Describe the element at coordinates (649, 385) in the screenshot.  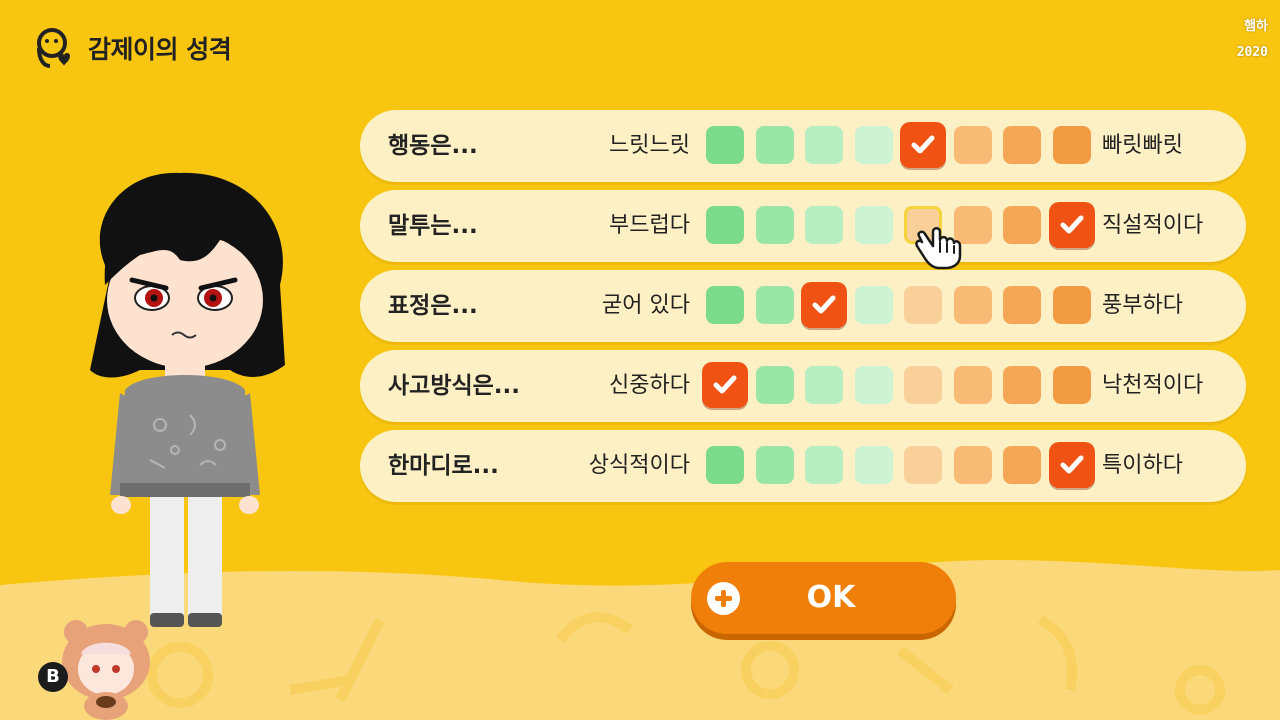
I see `scale-left-label: 신중하다` at that location.